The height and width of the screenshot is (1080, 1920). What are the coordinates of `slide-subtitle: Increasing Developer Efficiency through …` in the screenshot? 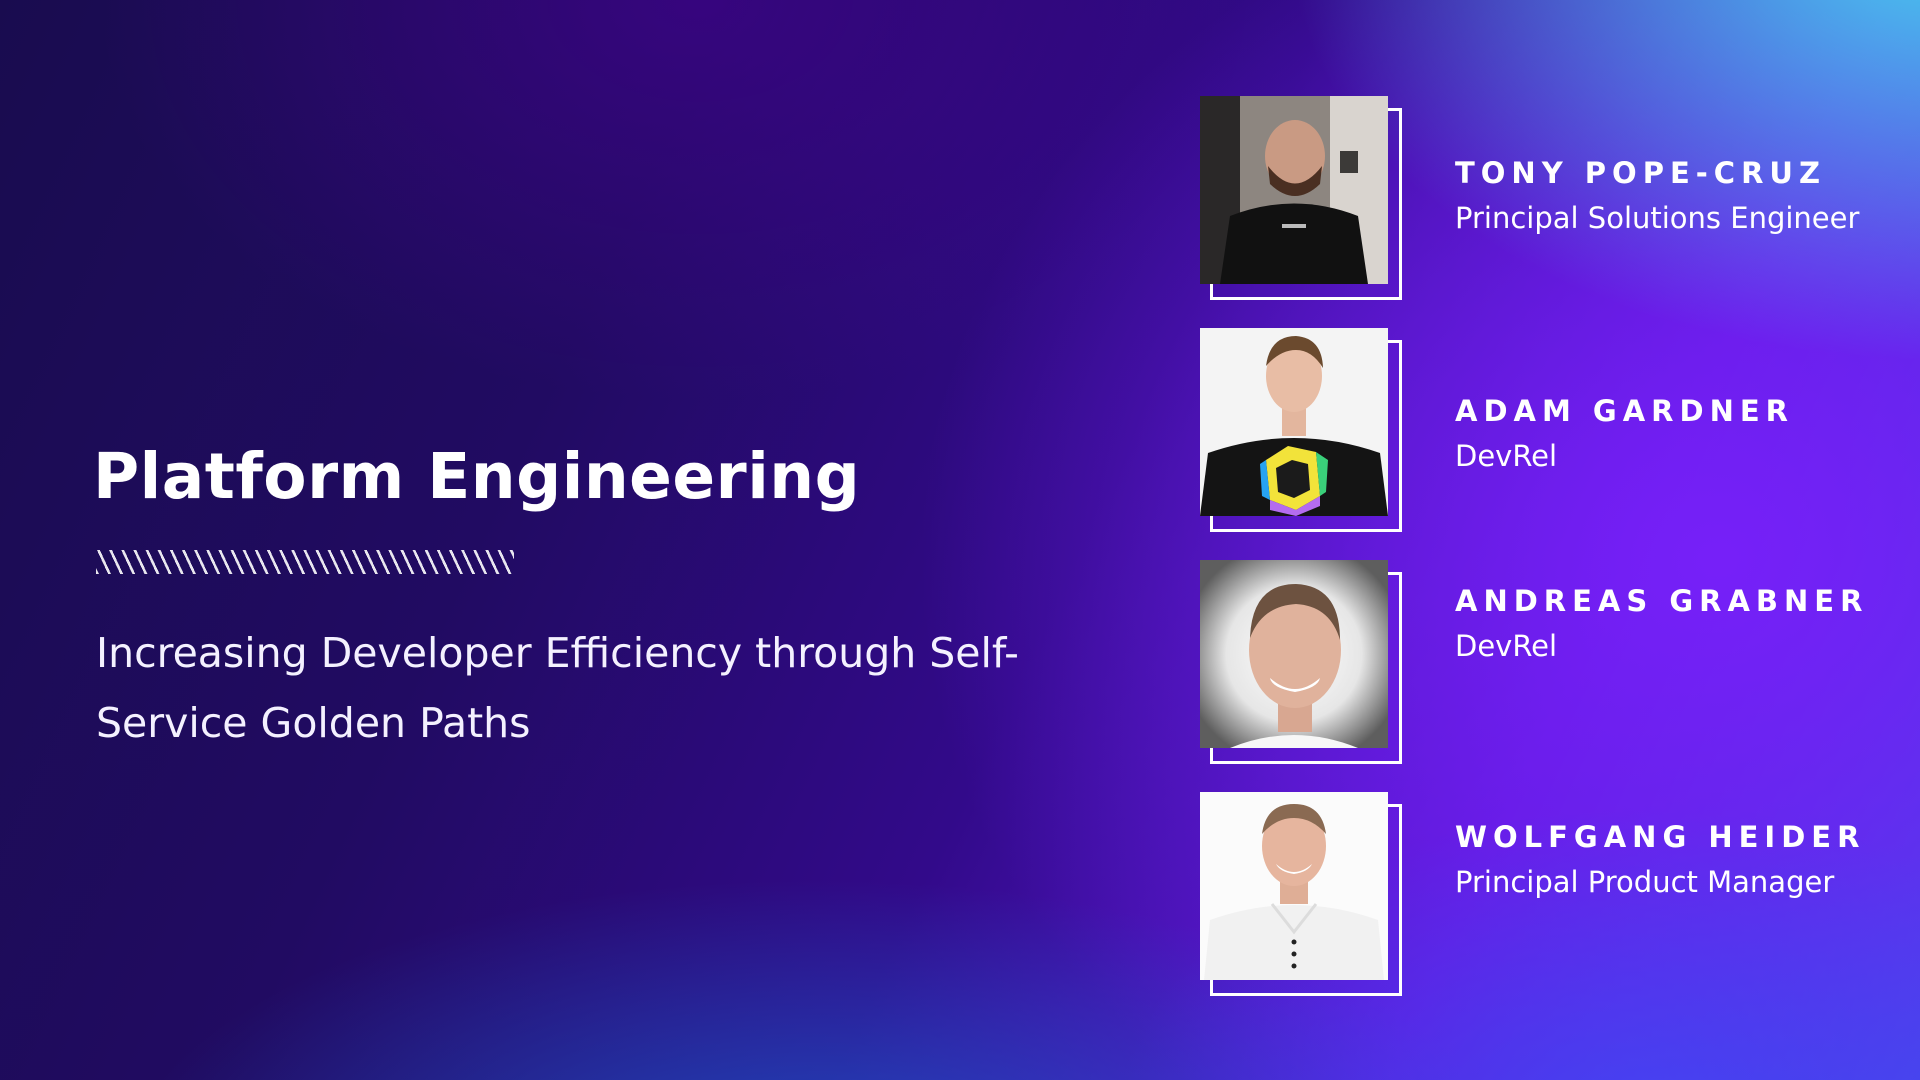 It's located at (557, 688).